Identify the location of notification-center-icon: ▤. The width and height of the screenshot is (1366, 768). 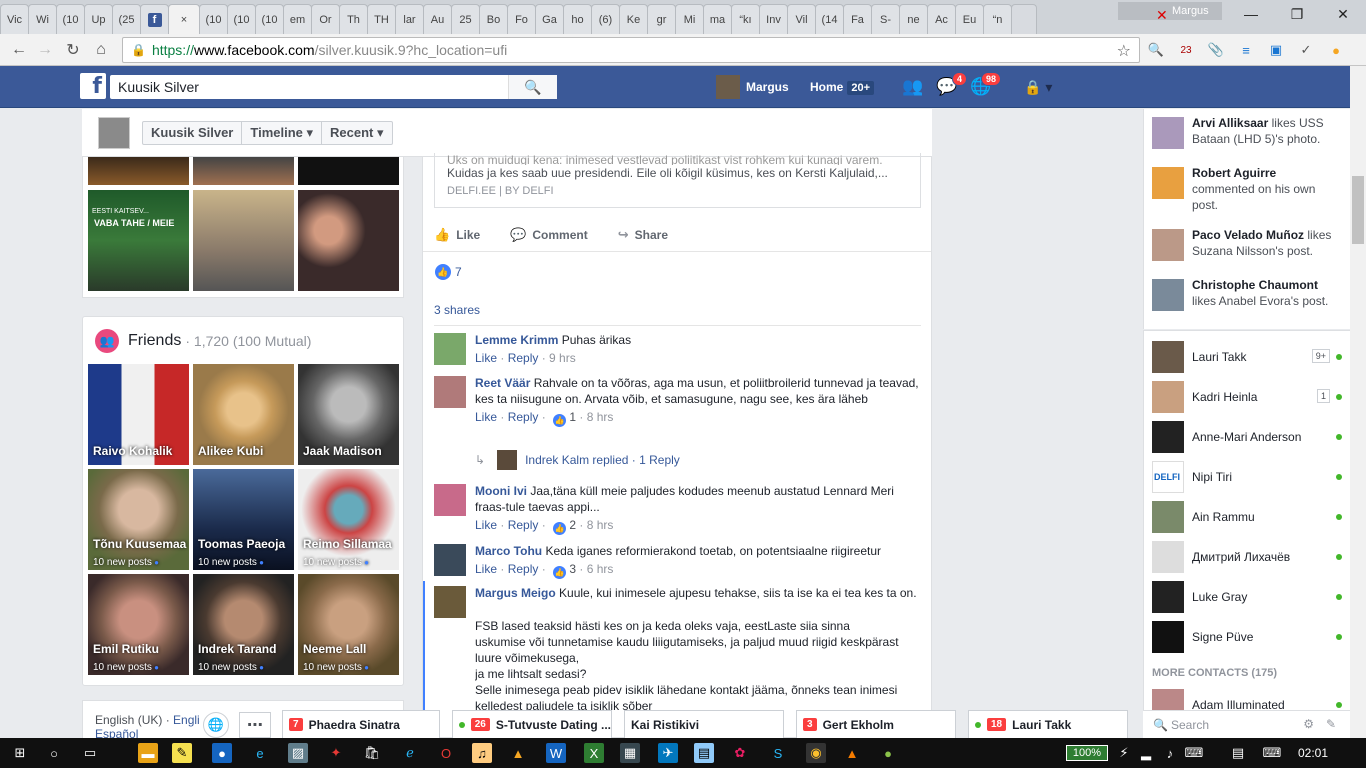
(1238, 753).